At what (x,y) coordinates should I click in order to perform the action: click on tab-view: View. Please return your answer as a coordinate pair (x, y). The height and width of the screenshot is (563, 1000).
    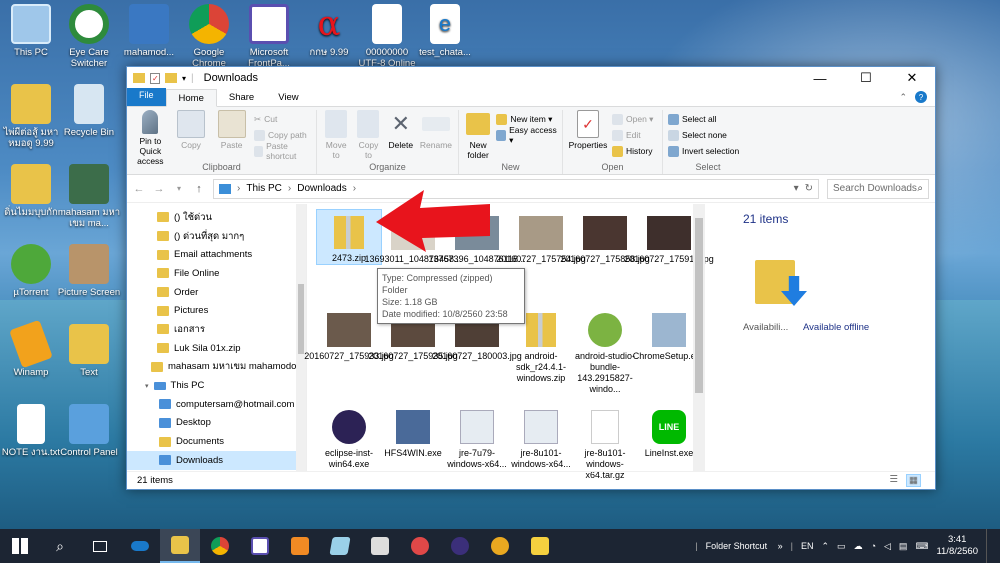
    Looking at the image, I should click on (288, 97).